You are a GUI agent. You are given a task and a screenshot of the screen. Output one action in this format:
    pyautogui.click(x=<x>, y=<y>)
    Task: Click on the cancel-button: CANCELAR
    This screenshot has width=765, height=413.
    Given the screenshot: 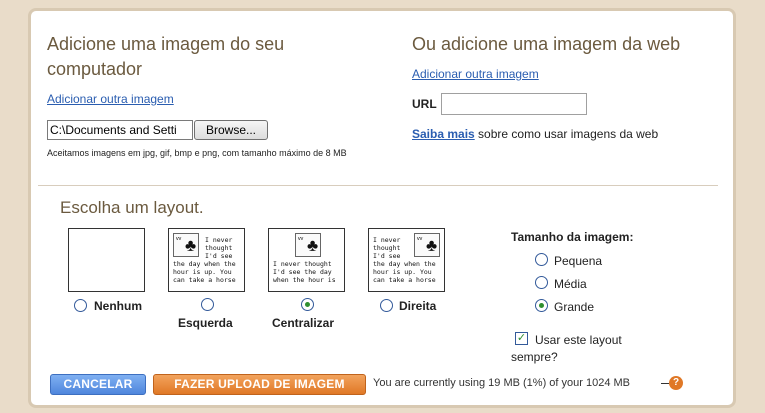 What is the action you would take?
    pyautogui.click(x=98, y=384)
    